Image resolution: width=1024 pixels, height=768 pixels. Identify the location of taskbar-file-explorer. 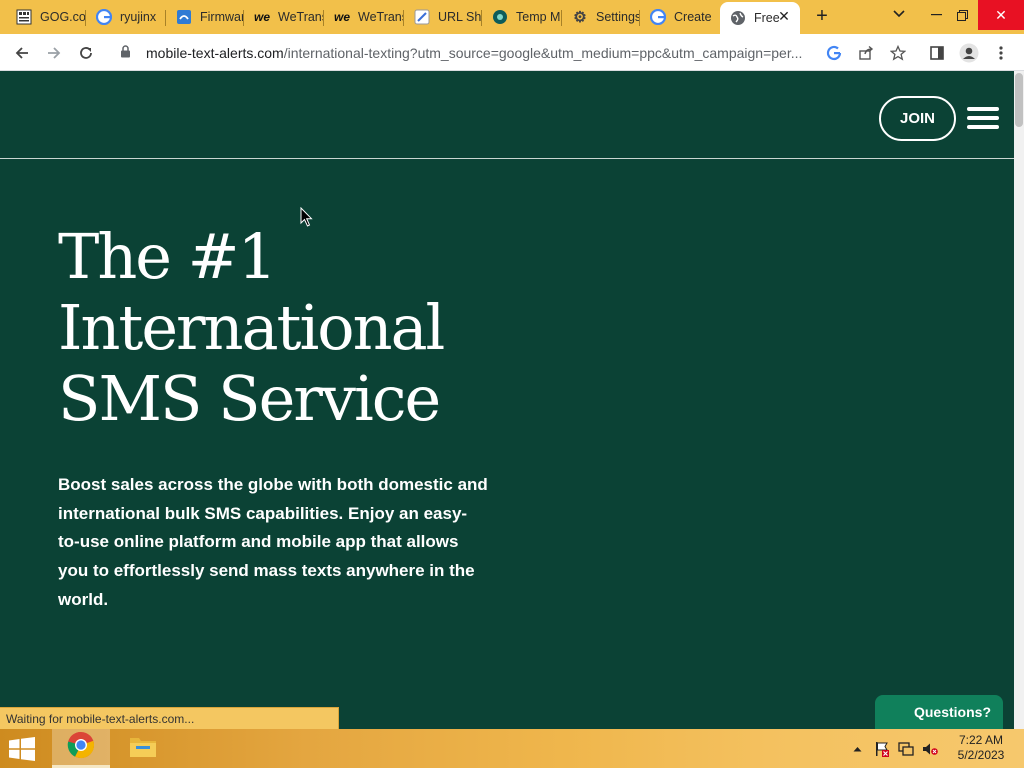
(143, 748).